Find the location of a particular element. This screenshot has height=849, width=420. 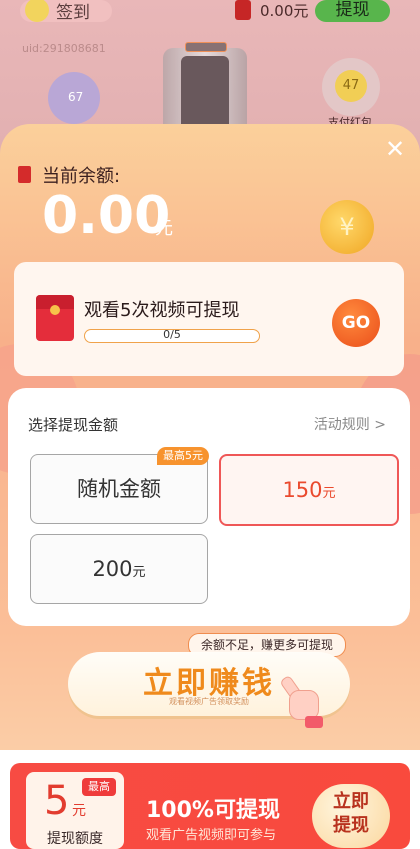

user-id: uid:291808681 is located at coordinates (64, 48).